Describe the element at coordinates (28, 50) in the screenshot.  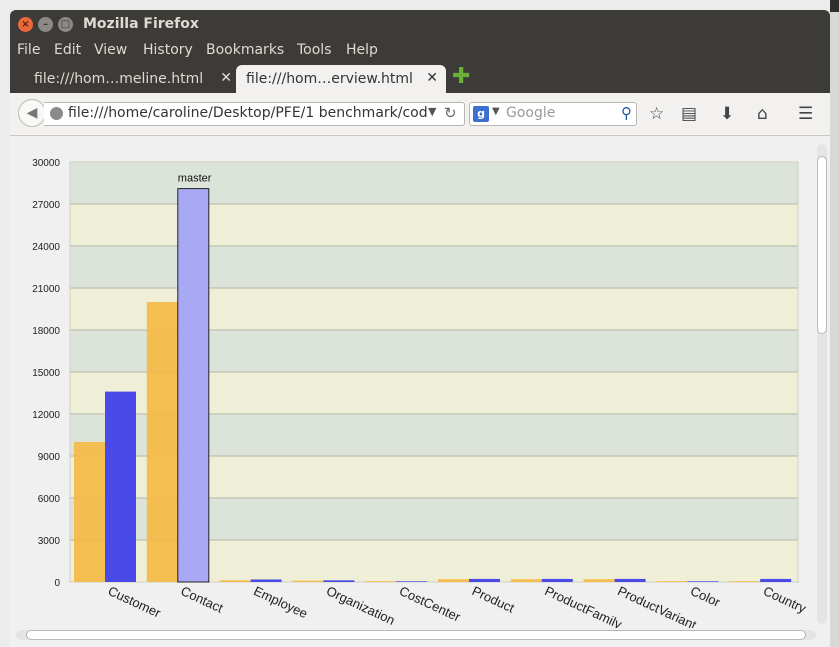
I see `menu-file: File` at that location.